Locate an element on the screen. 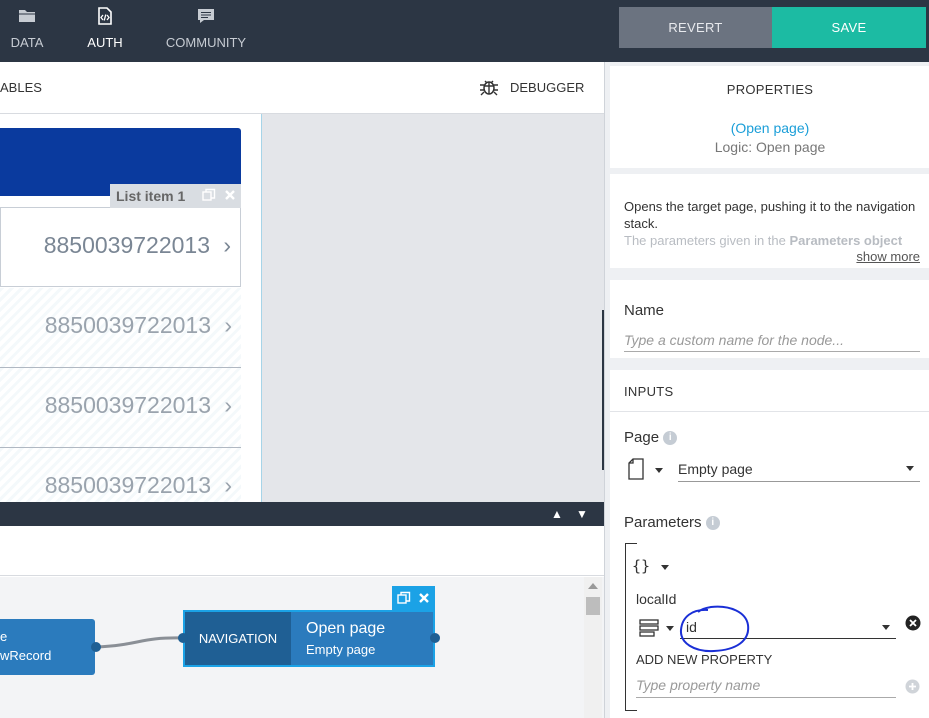 Image resolution: width=929 pixels, height=718 pixels. nav-data: DATA is located at coordinates (27, 31).